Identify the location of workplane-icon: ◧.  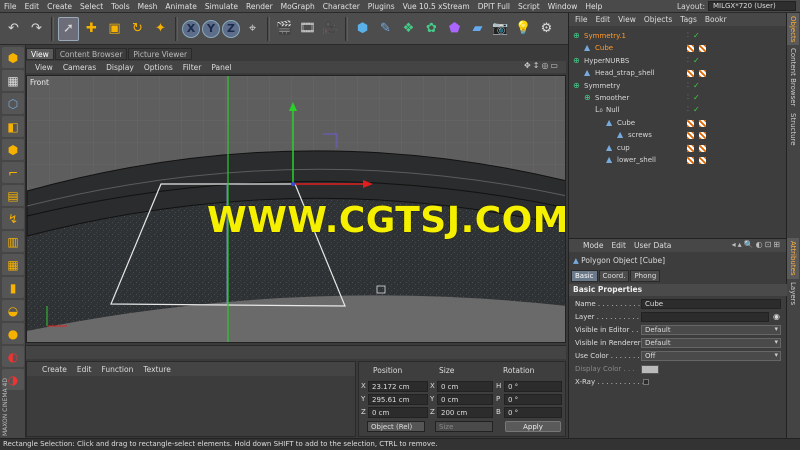
(13, 126).